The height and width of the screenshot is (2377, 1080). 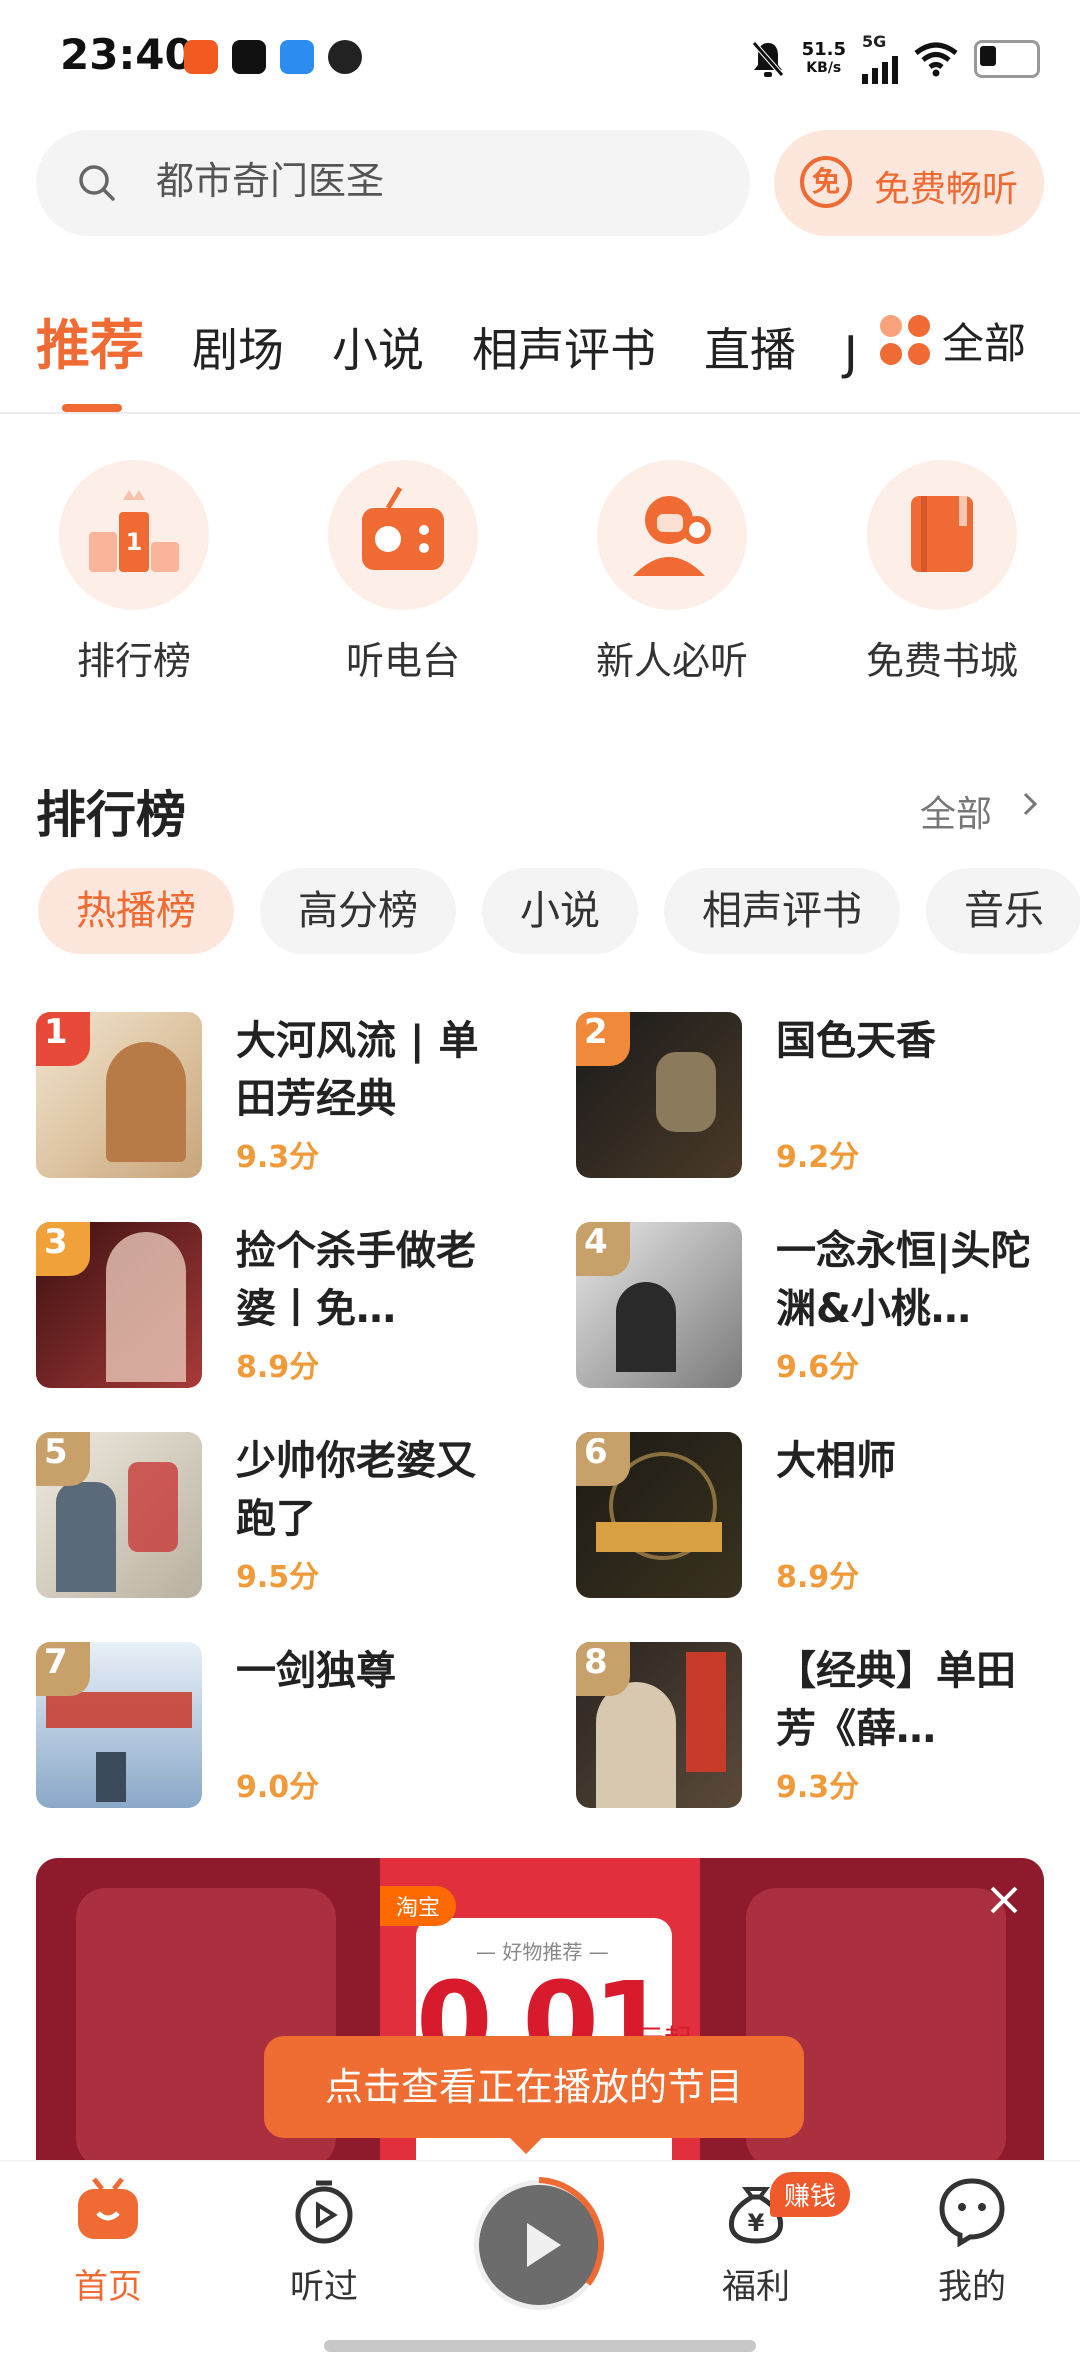 What do you see at coordinates (324, 2212) in the screenshot?
I see `timer-play-icon` at bounding box center [324, 2212].